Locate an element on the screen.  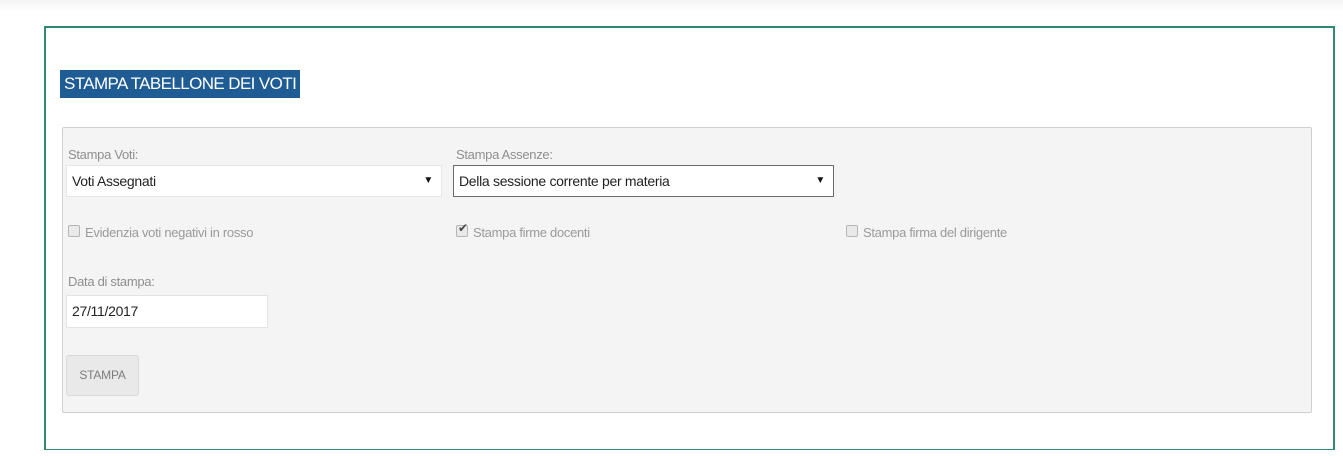
data-stampa-label: Data di stampa: is located at coordinates (111, 281).